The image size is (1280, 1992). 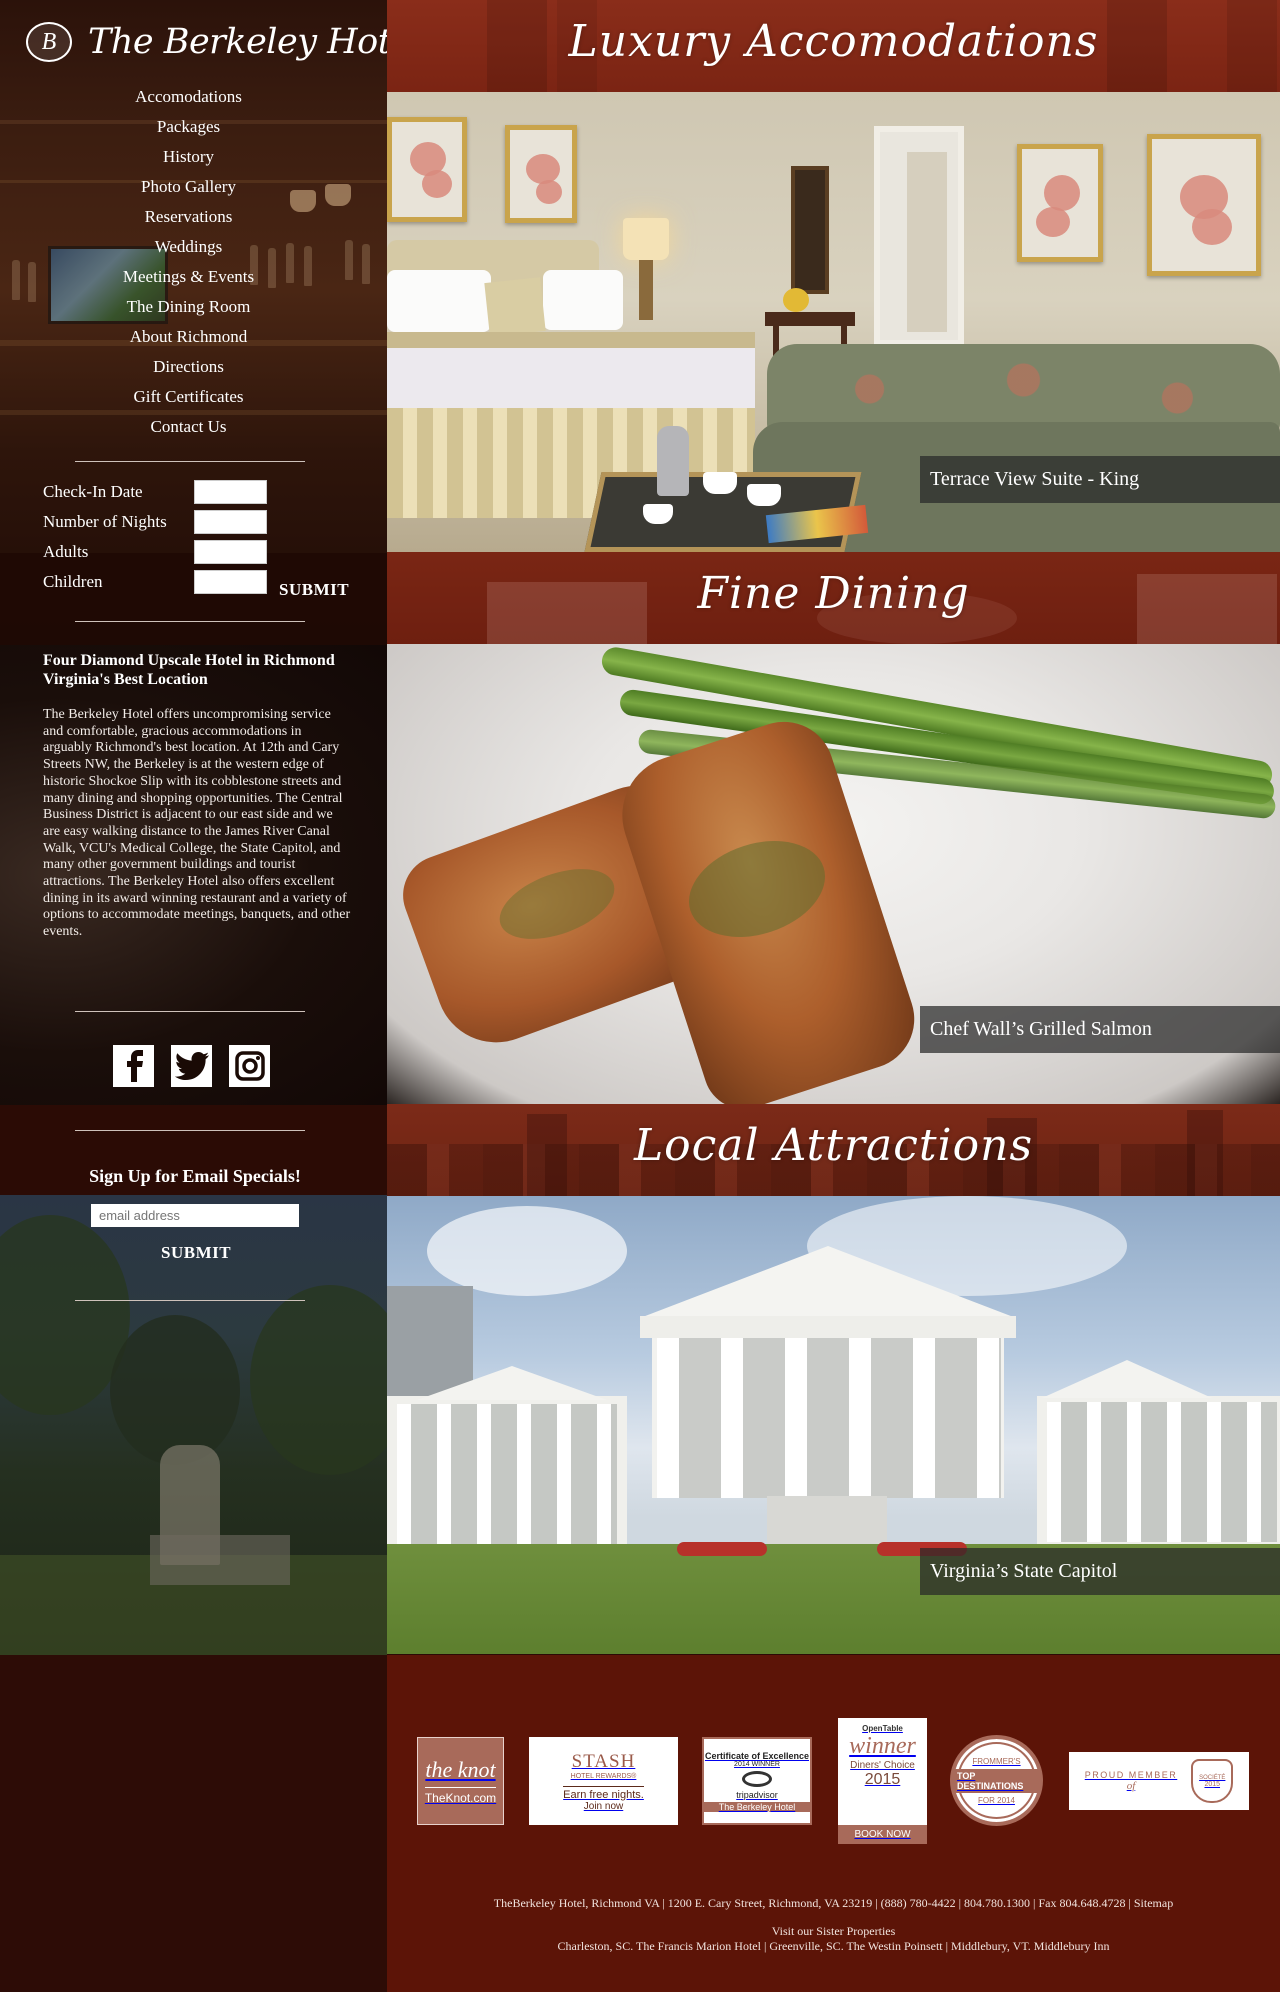 I want to click on booking-submit-button: SUBMIT, so click(x=314, y=590).